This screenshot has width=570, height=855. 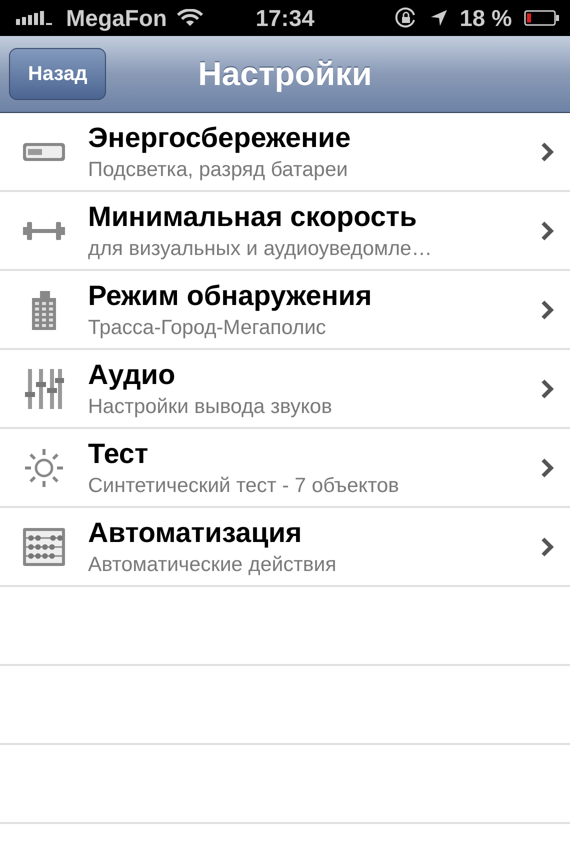 I want to click on row-subtitle: Трасса-Город-Мегаполис, so click(x=208, y=328).